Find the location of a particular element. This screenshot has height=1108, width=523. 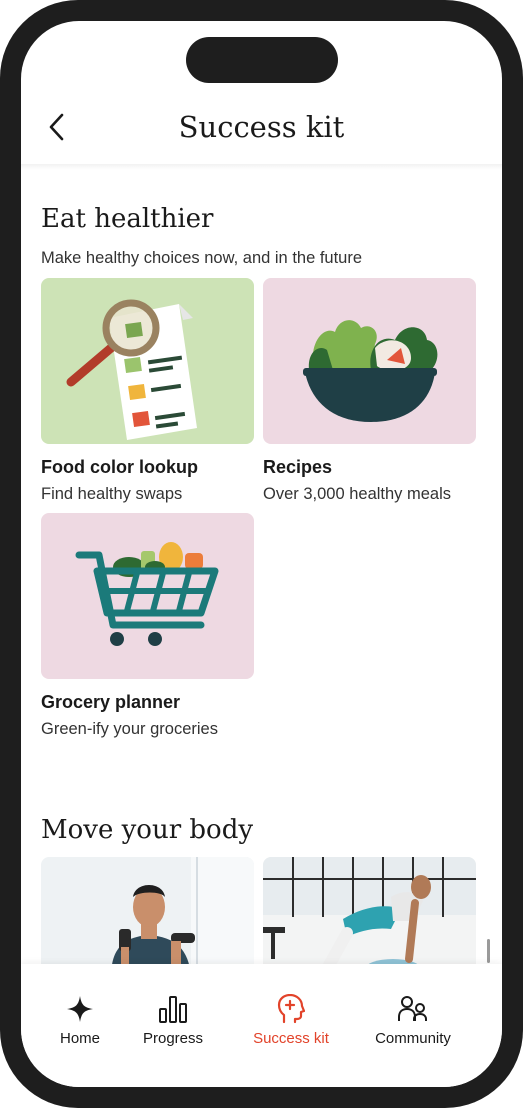

bar-chart-icon is located at coordinates (173, 1009).